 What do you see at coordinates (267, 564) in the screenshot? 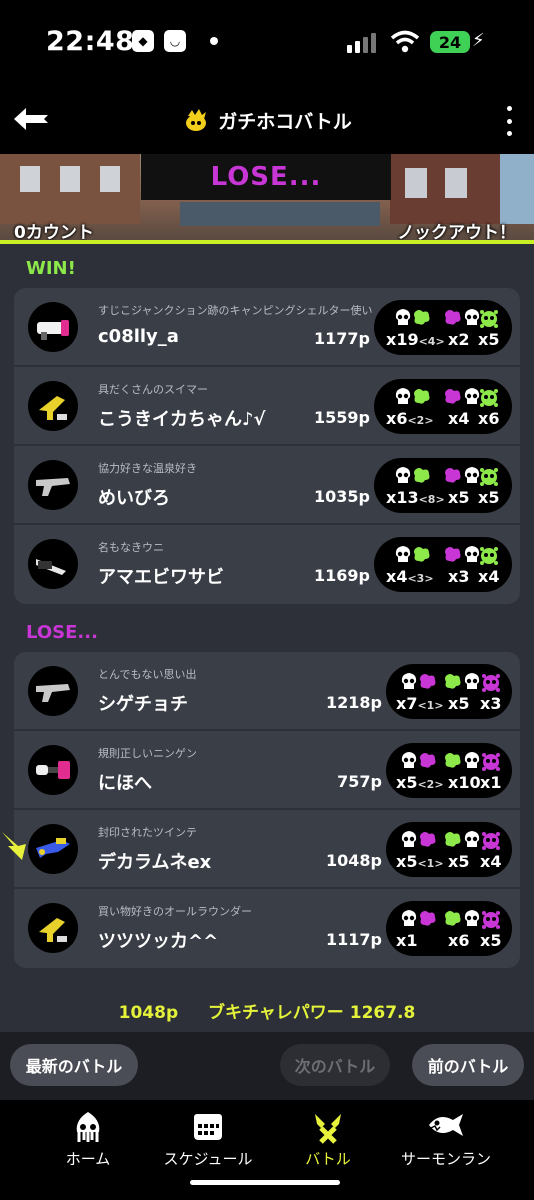
I see `player-row: 名もなきウニ アマエビワサビ 1169p x4<3> x3 x4` at bounding box center [267, 564].